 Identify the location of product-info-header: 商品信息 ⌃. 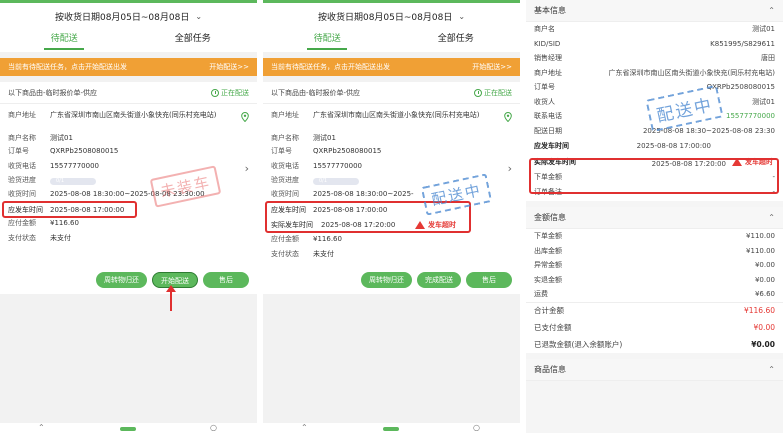
(654, 369).